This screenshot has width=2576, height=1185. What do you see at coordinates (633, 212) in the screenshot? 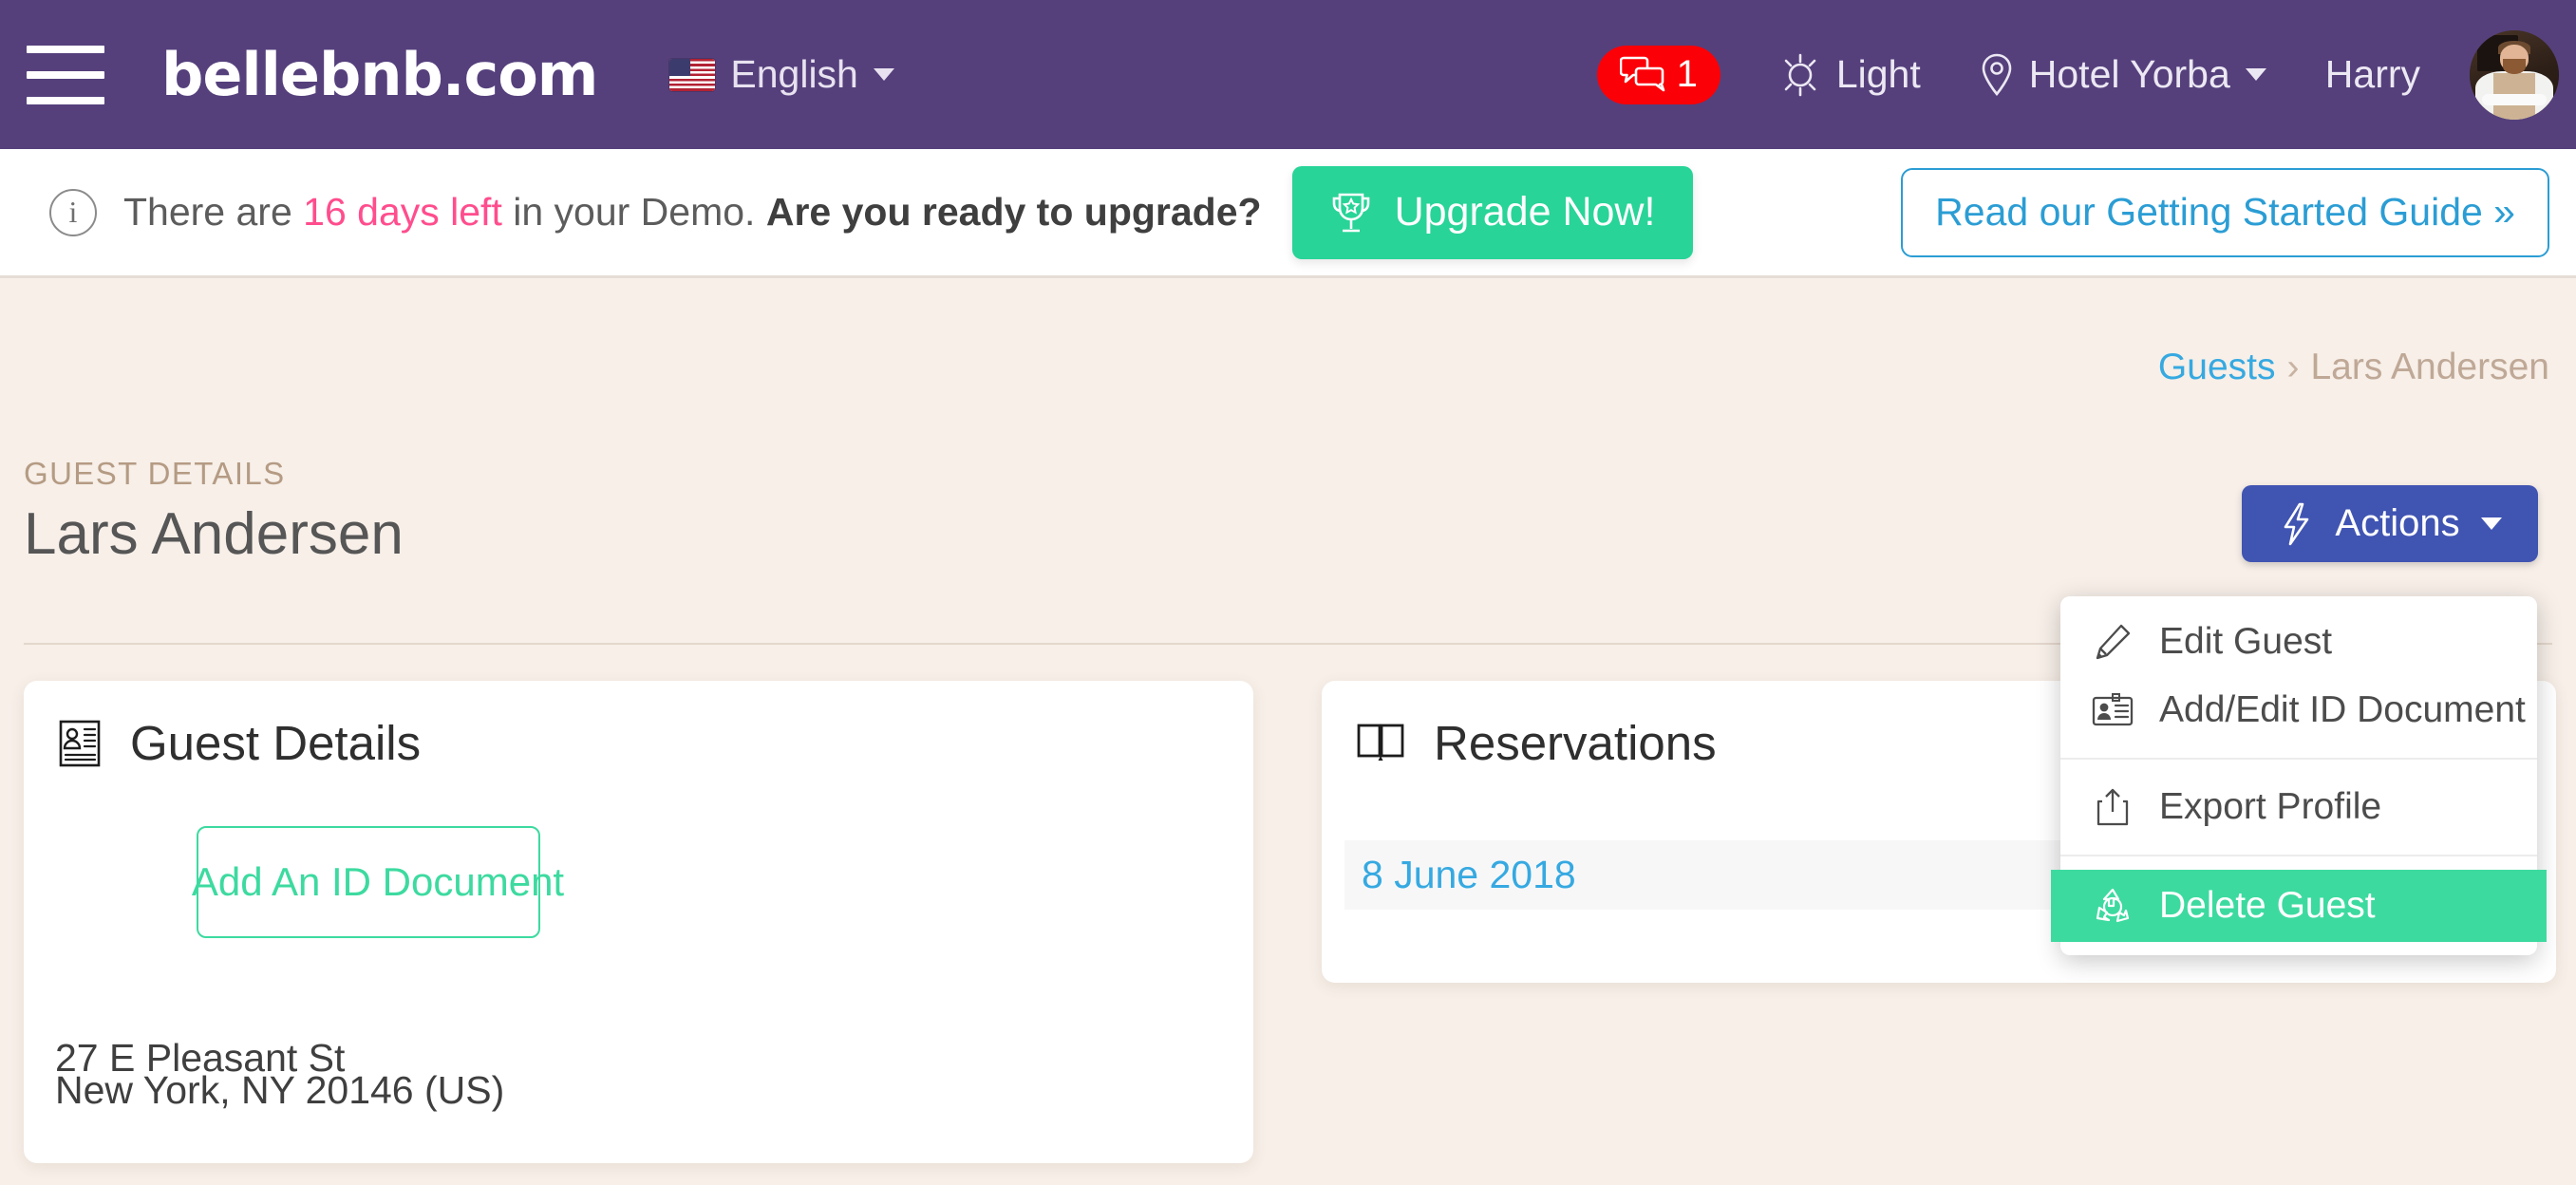
I see `banner-text-middle: in your Demo.` at bounding box center [633, 212].